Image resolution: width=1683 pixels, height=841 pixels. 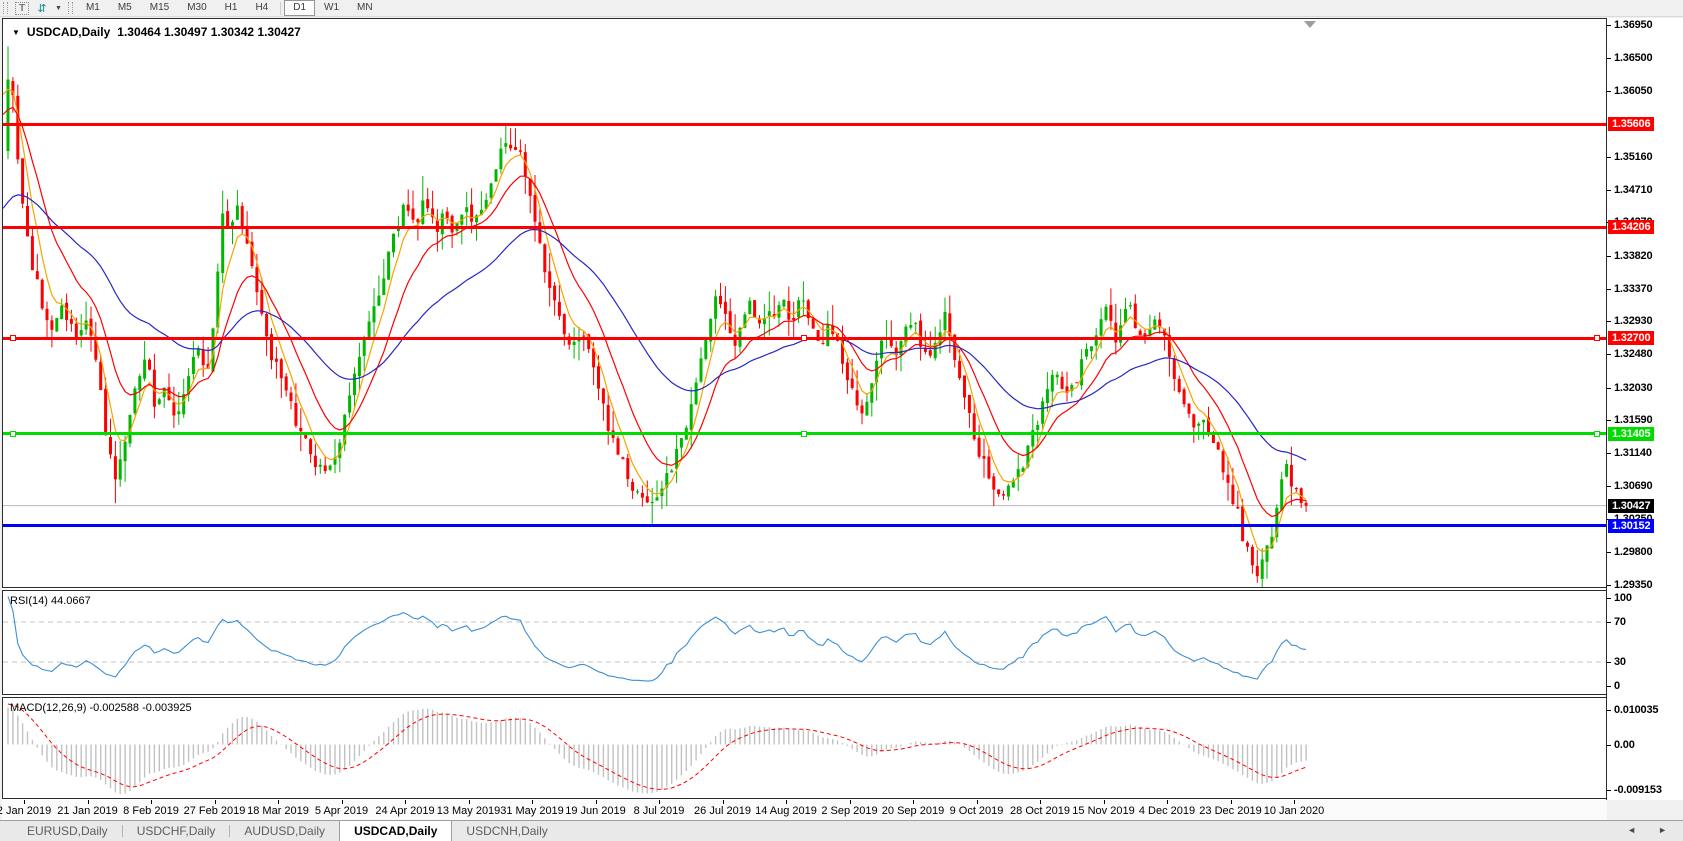 I want to click on tab-scroll-buttons: ◄ ►, so click(x=1647, y=830).